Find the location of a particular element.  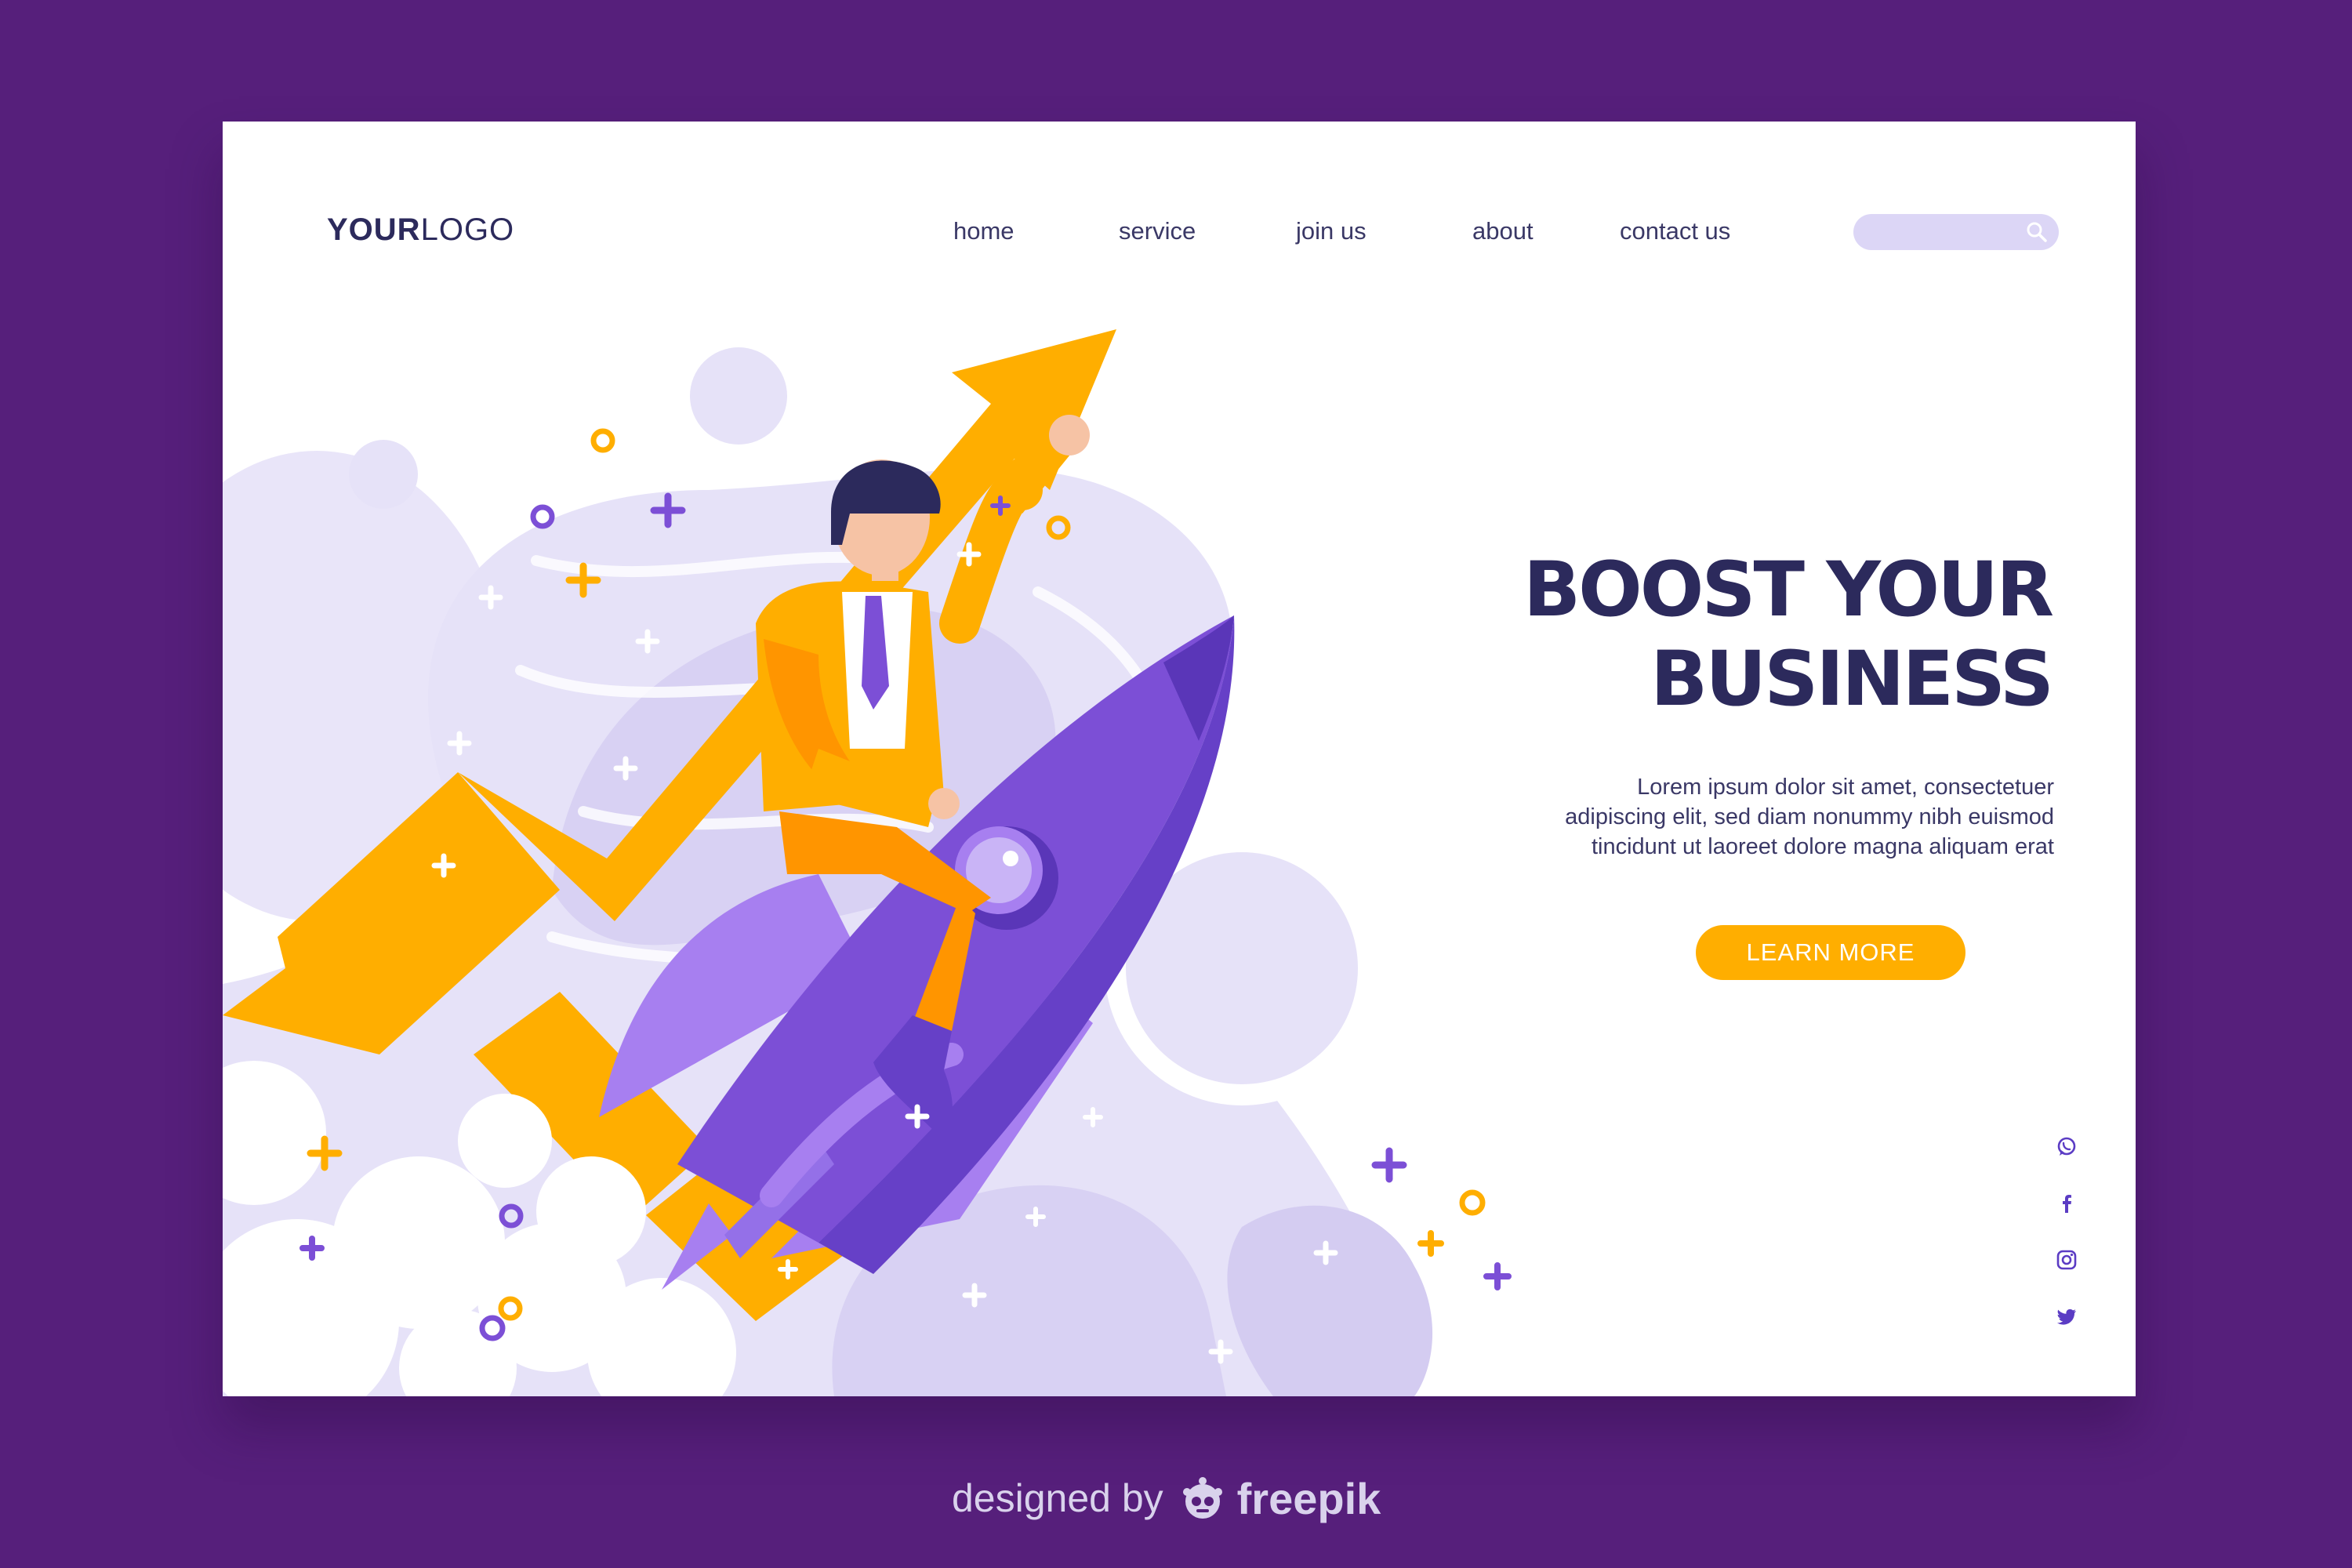

designed-by-text: designed by is located at coordinates (1057, 1498).